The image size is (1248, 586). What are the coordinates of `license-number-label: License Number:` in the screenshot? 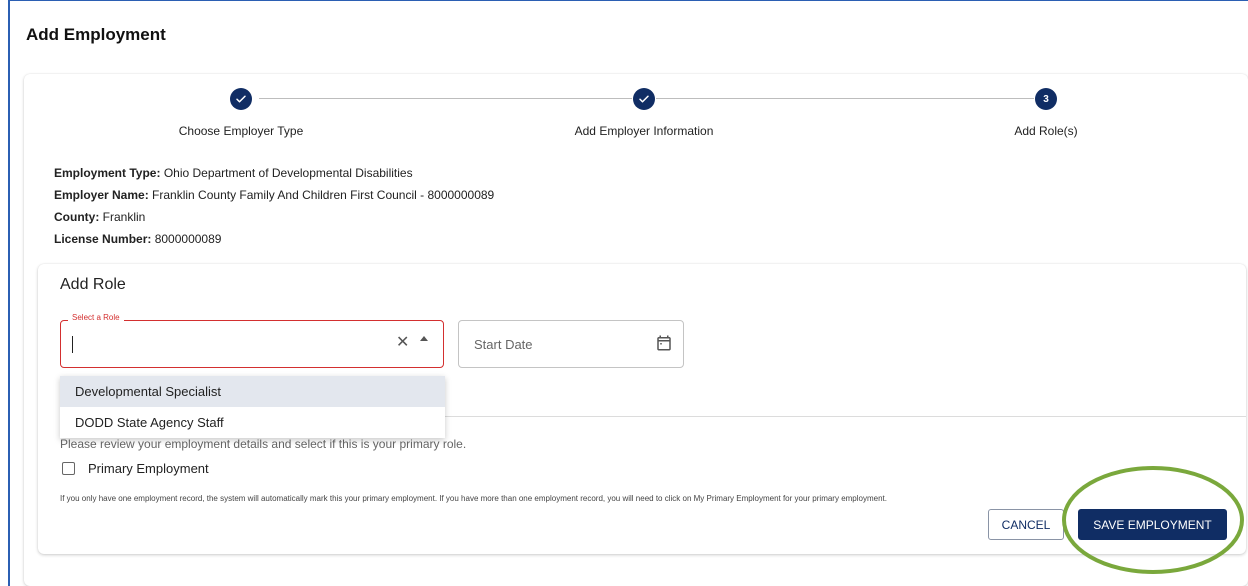 It's located at (103, 239).